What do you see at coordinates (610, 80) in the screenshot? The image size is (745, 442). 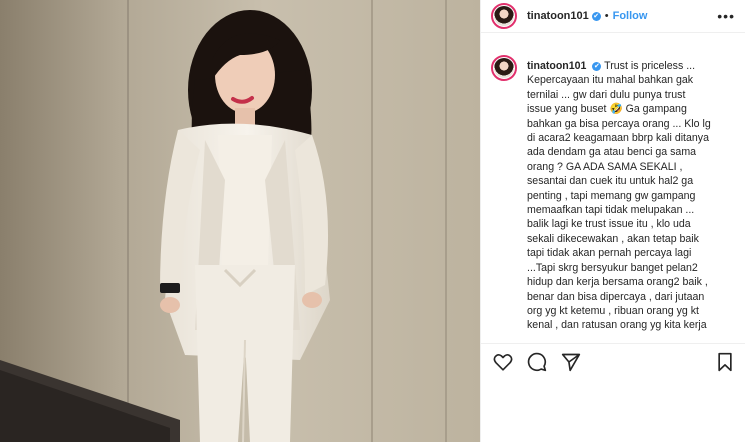 I see `caption-line: Kepercayaan itu mahal bahkan gak` at bounding box center [610, 80].